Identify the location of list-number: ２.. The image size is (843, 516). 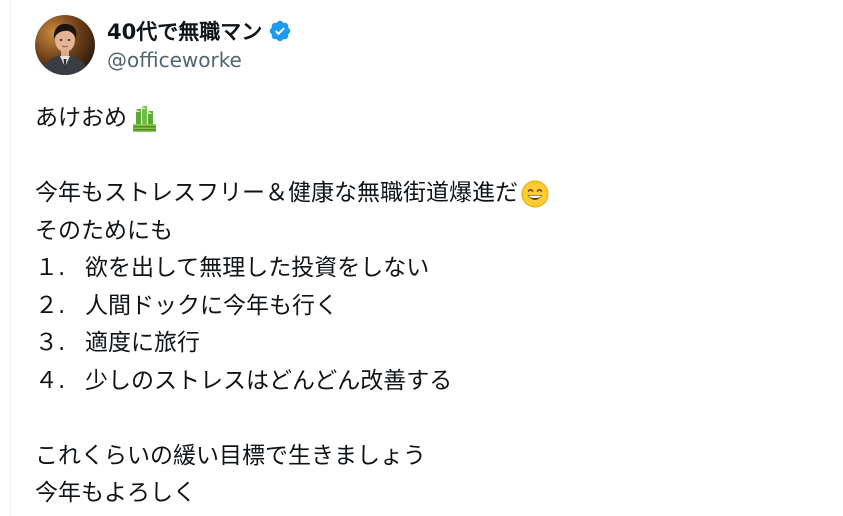
(50, 305).